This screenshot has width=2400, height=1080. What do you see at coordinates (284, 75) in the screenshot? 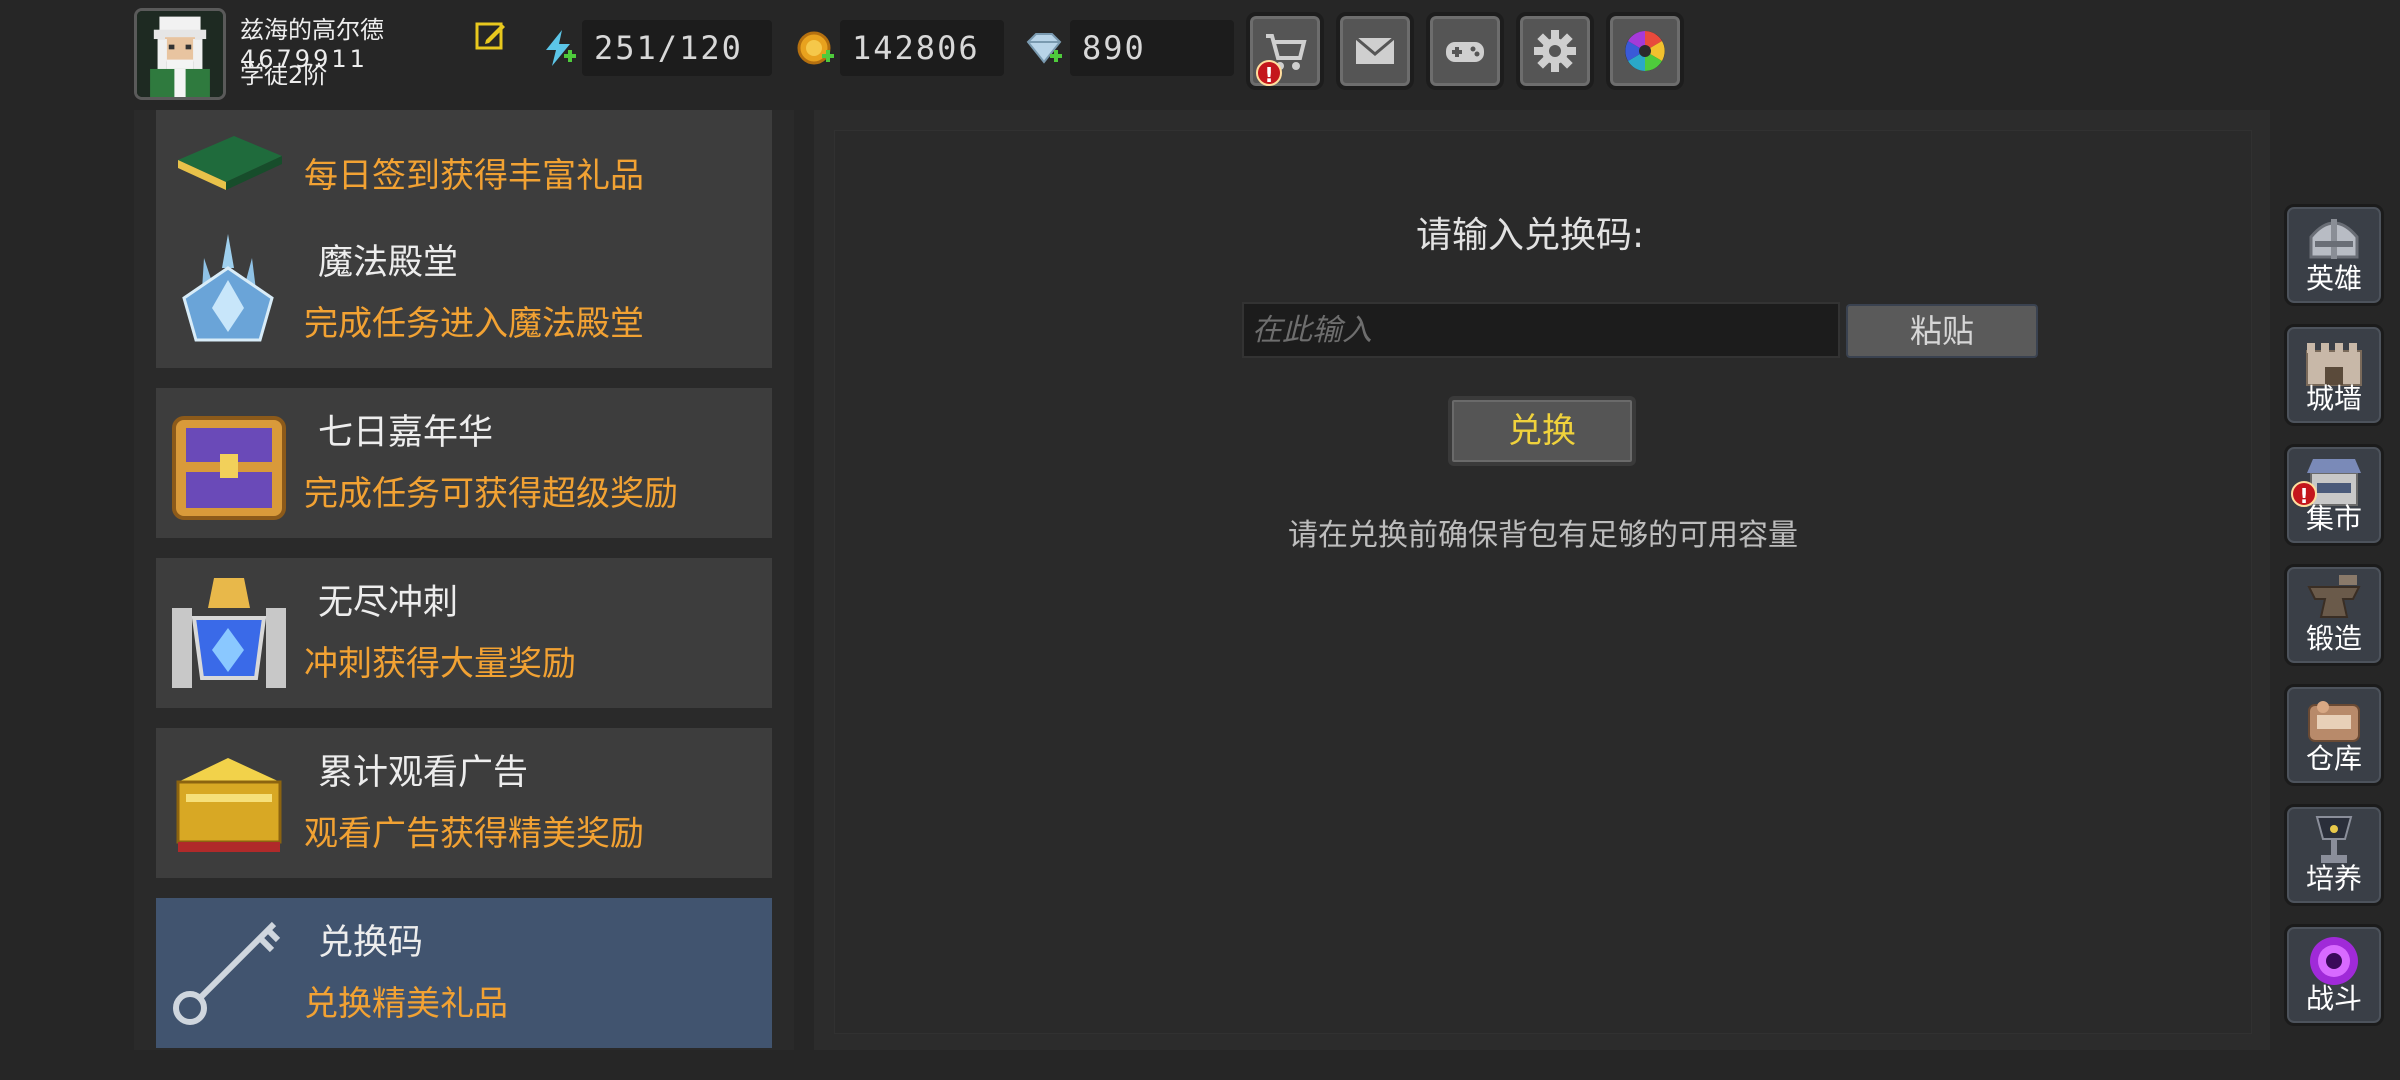
I see `player-rank: 学徒2阶` at bounding box center [284, 75].